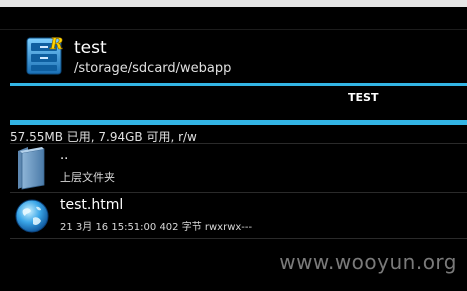  What do you see at coordinates (238, 84) in the screenshot?
I see `tab-bar-top-divider` at bounding box center [238, 84].